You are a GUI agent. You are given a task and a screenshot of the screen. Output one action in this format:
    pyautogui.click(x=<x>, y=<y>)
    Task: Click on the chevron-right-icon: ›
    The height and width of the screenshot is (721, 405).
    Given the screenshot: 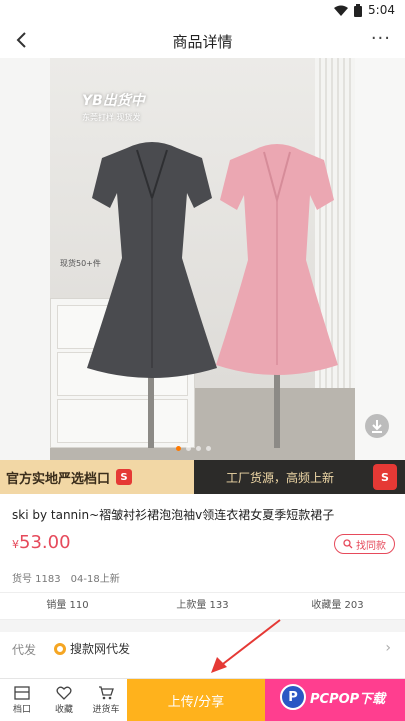 What is the action you would take?
    pyautogui.click(x=388, y=648)
    